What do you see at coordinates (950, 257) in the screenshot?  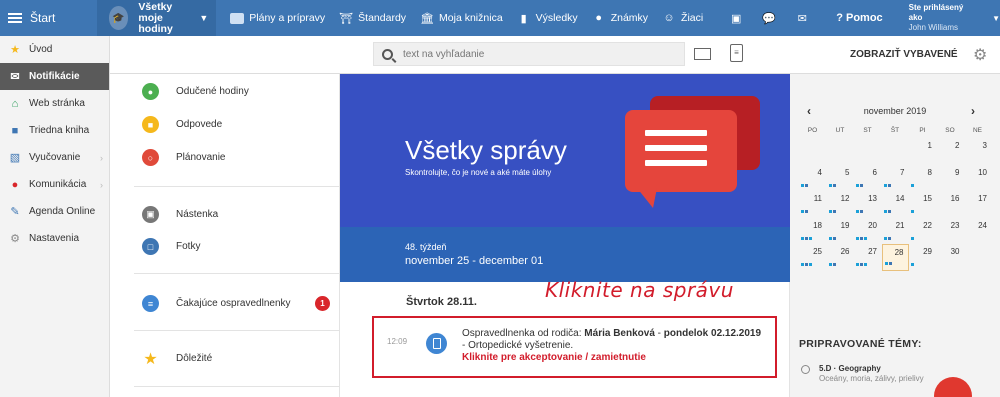 I see `calendar-day: 30` at bounding box center [950, 257].